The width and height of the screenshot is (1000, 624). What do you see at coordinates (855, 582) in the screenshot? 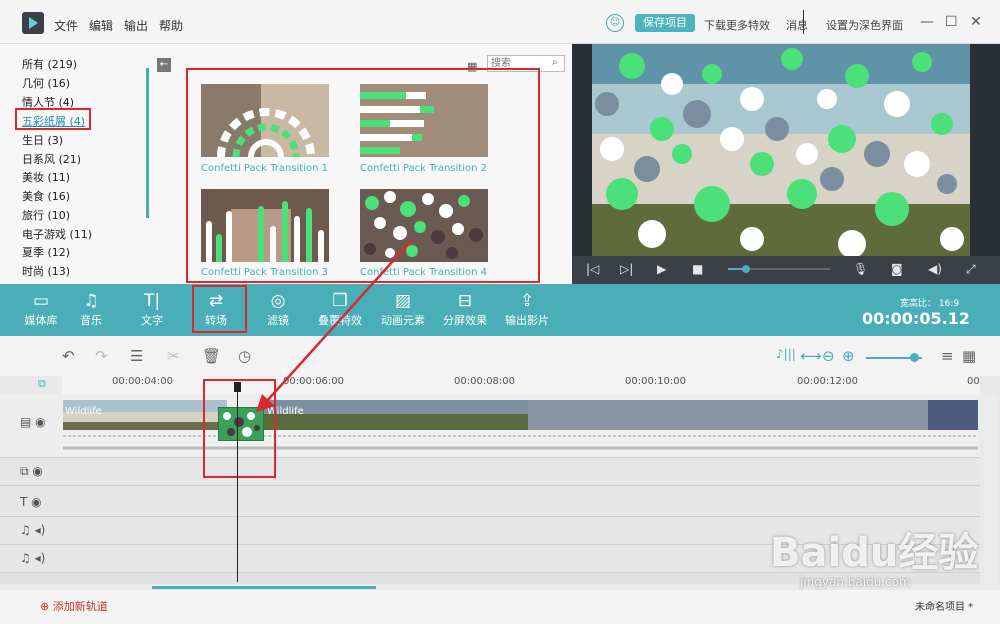
I see `watermark-url: jingyan.baidu.com` at bounding box center [855, 582].